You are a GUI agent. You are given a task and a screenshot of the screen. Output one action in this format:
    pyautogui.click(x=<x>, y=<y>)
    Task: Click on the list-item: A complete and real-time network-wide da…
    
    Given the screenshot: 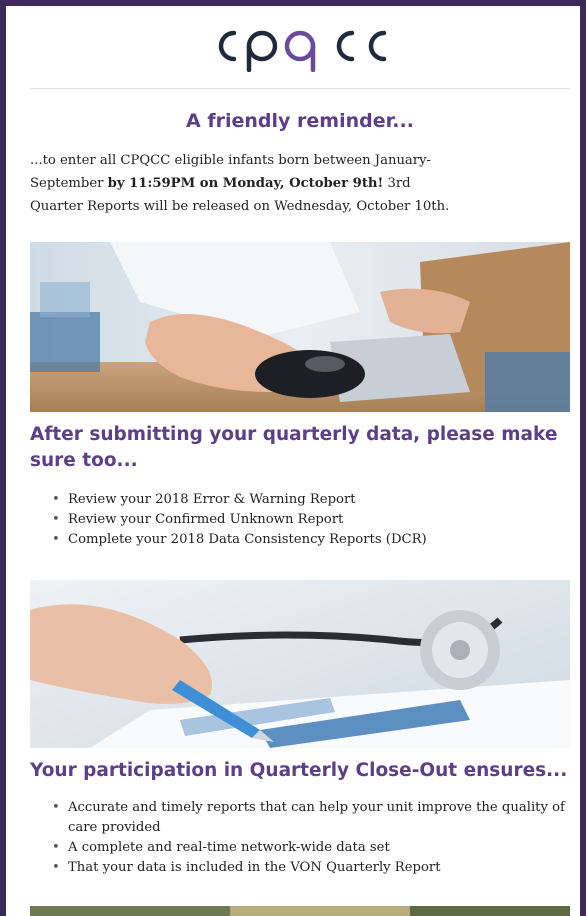 What is the action you would take?
    pyautogui.click(x=308, y=848)
    